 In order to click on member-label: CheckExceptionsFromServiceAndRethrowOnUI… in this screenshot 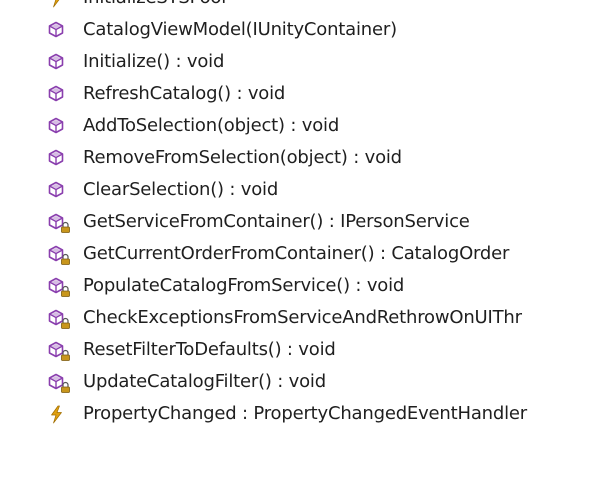, I will do `click(302, 317)`.